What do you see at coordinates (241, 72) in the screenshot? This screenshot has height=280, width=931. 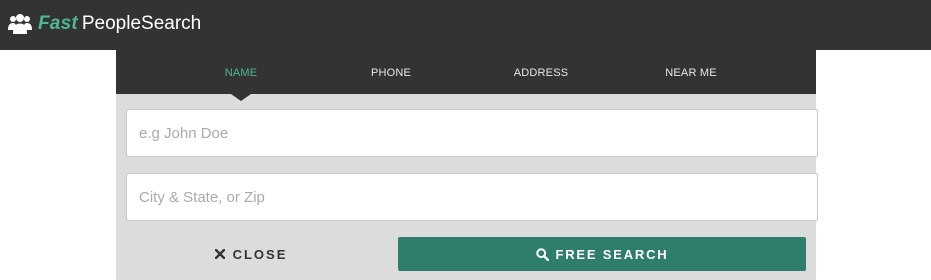 I see `tab-name: NAME` at bounding box center [241, 72].